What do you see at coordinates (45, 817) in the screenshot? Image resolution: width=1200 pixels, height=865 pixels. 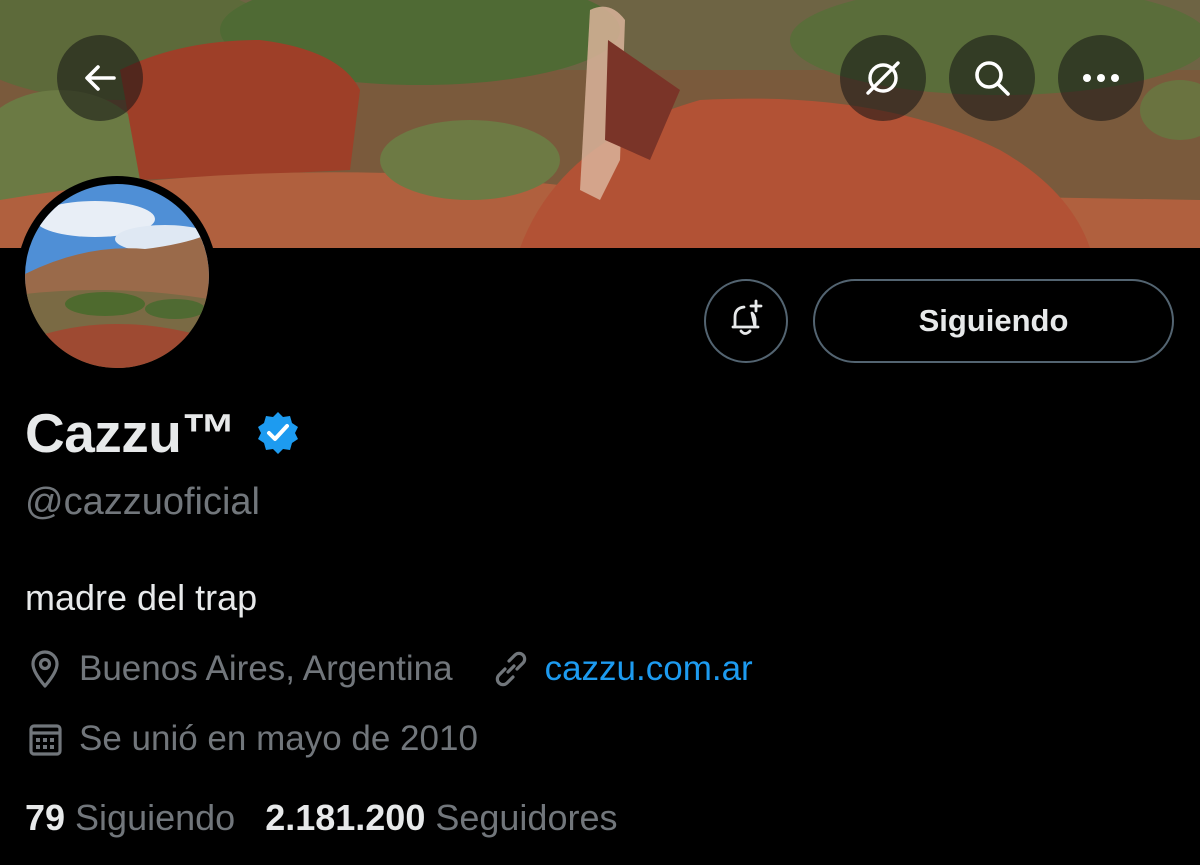 I see `following-count: 79` at bounding box center [45, 817].